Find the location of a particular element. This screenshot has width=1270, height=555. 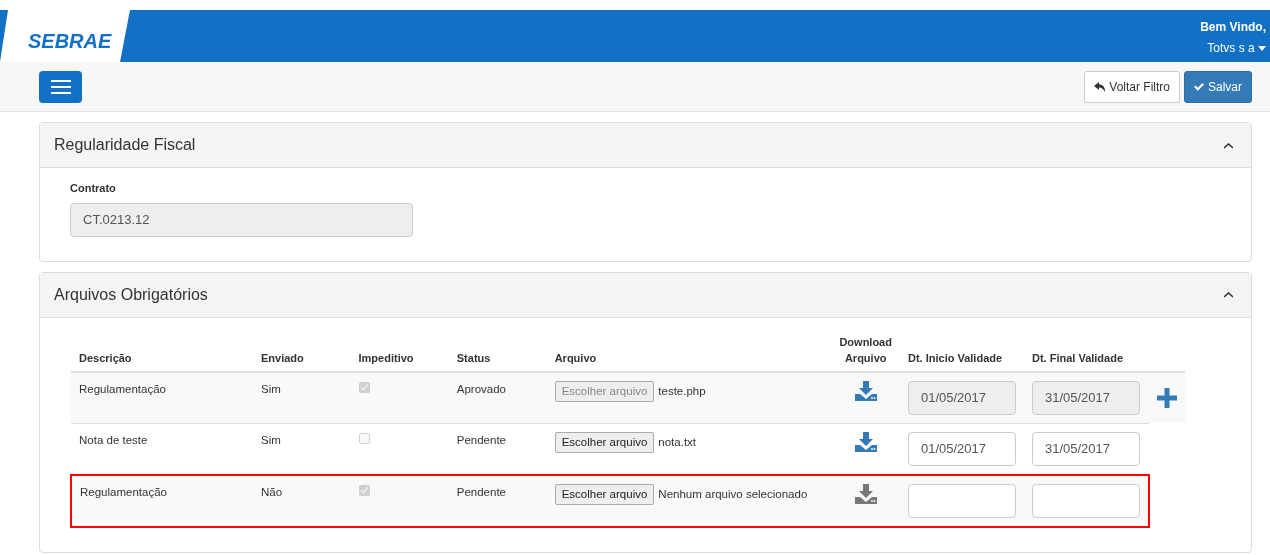

plus-icon is located at coordinates (1167, 397).